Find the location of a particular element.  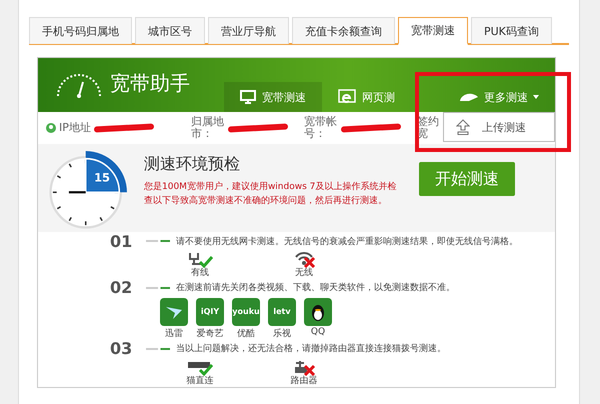

caret-icon is located at coordinates (536, 97).